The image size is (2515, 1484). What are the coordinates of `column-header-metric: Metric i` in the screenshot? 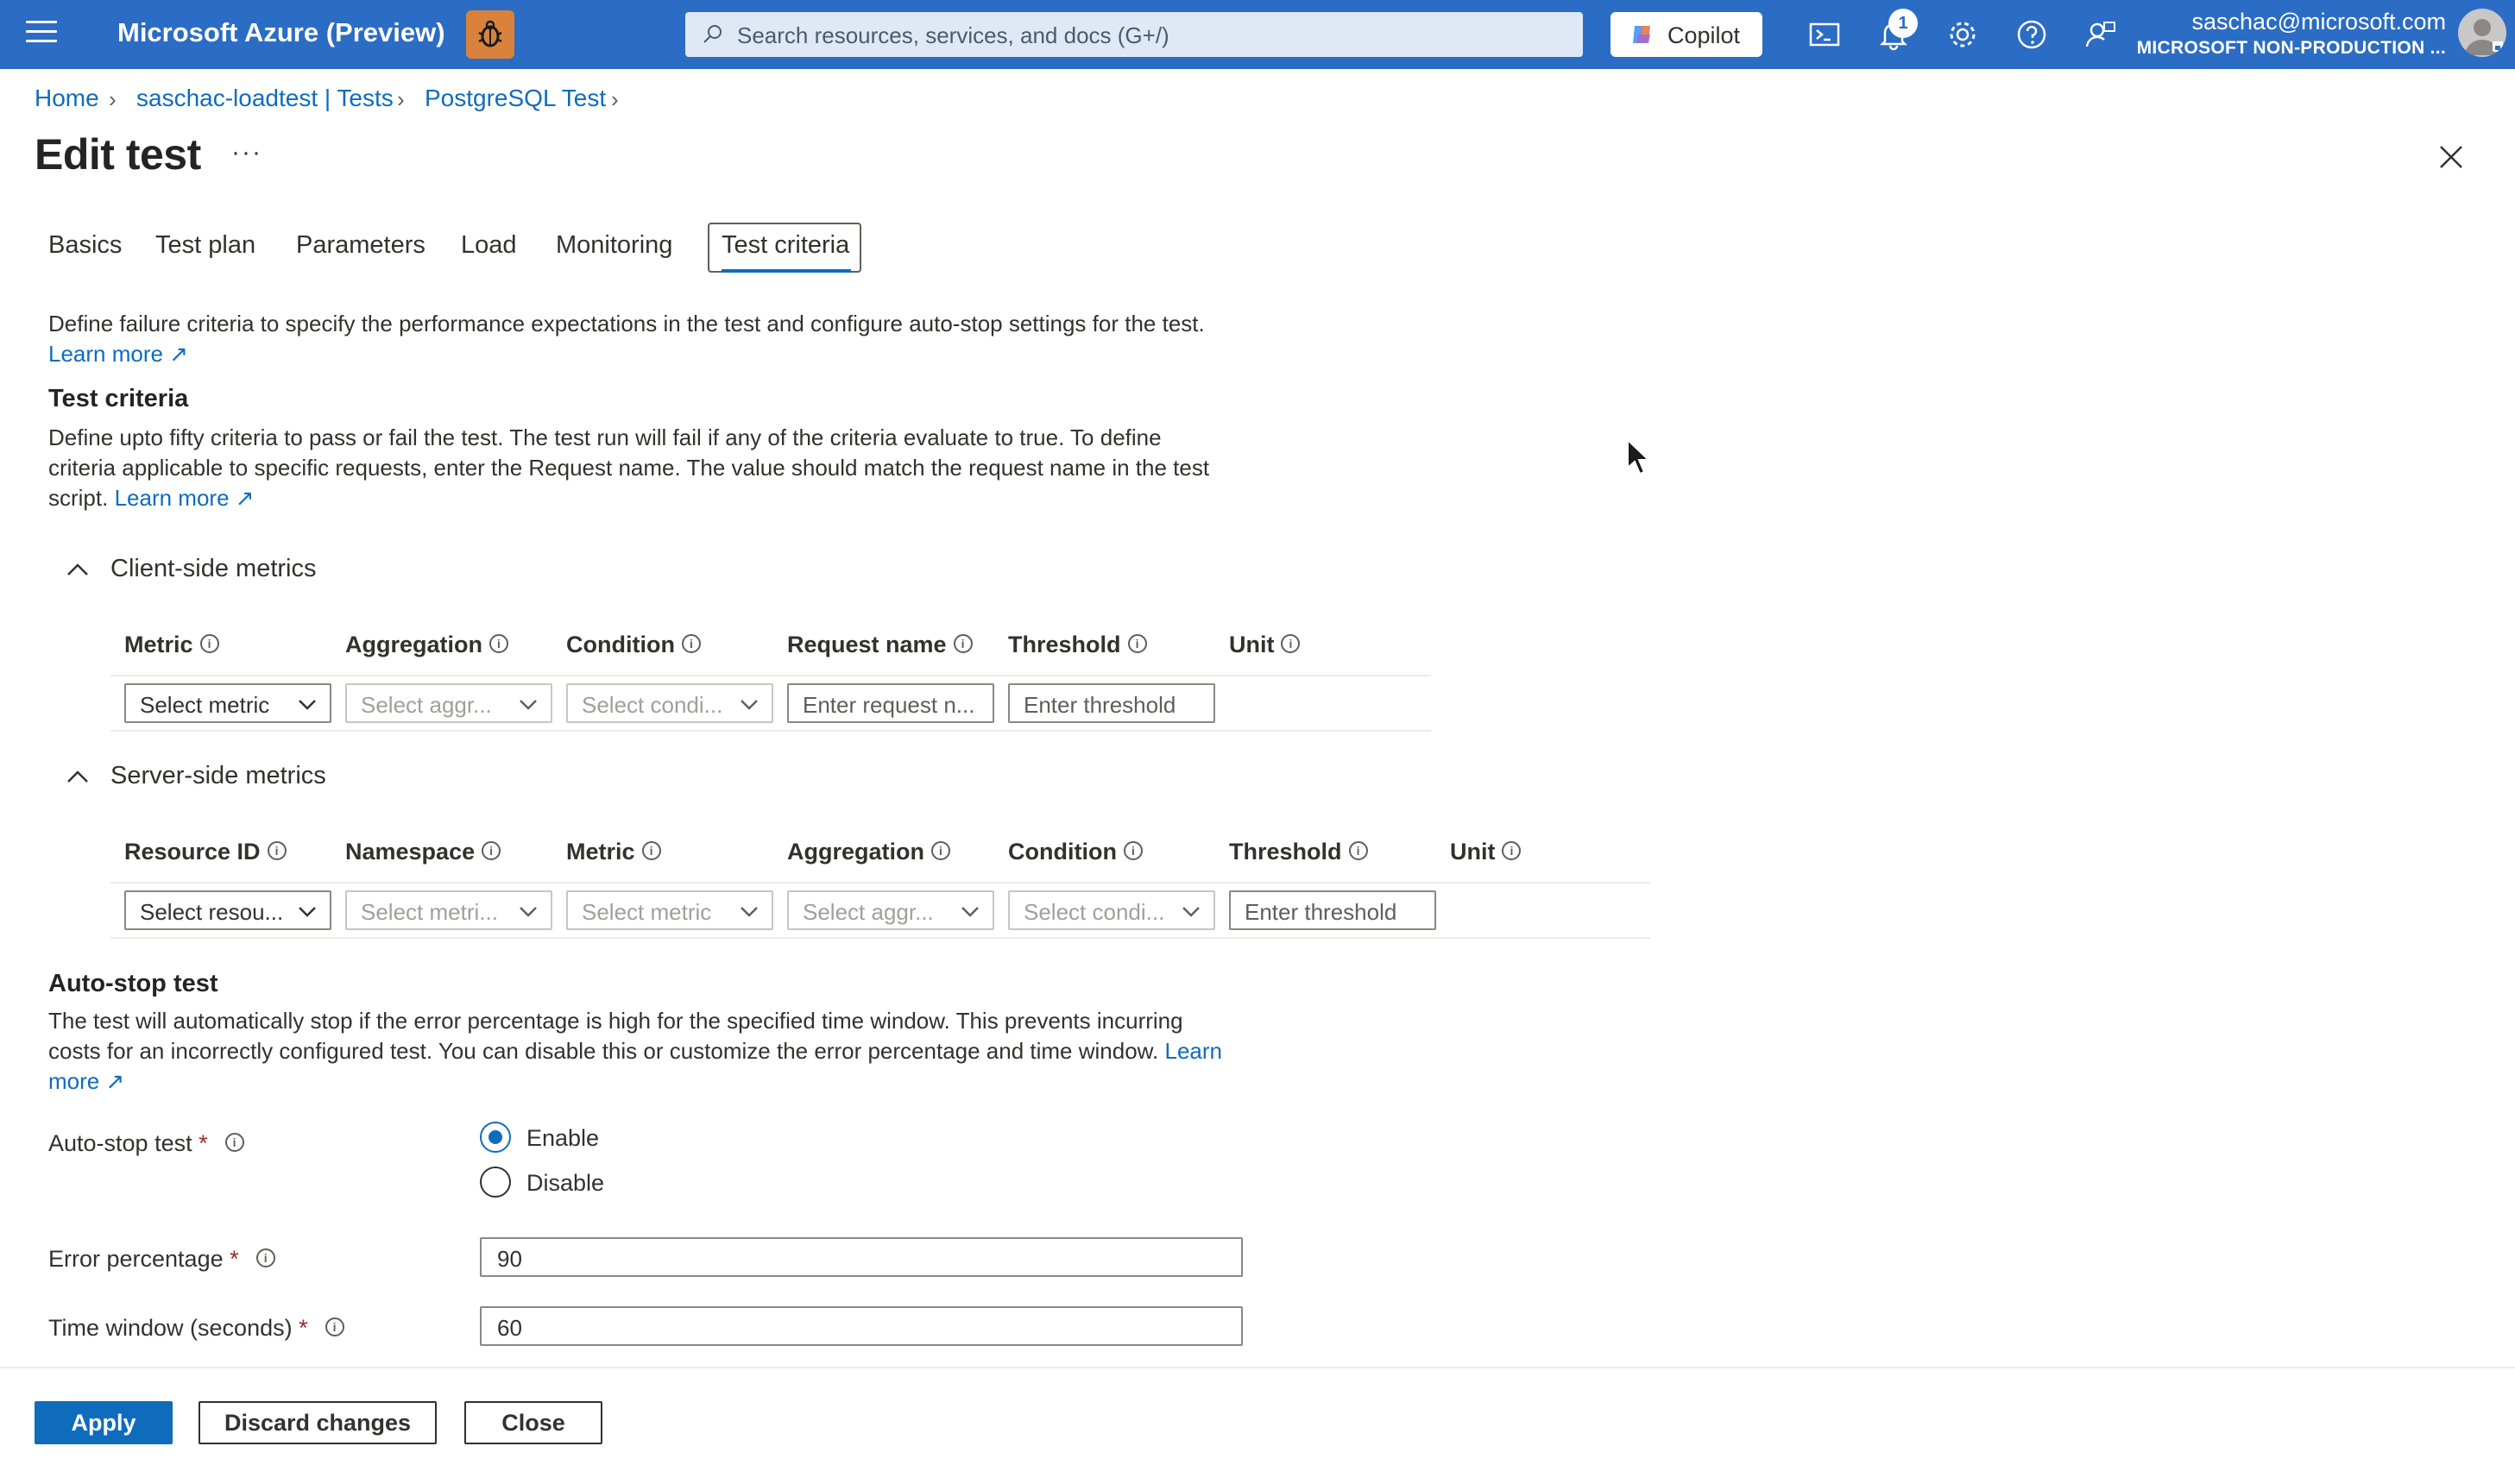 It's located at (613, 852).